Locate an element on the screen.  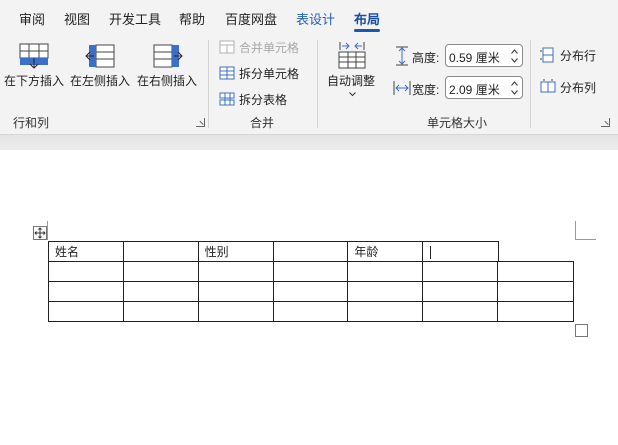
text-cursor is located at coordinates (431, 252).